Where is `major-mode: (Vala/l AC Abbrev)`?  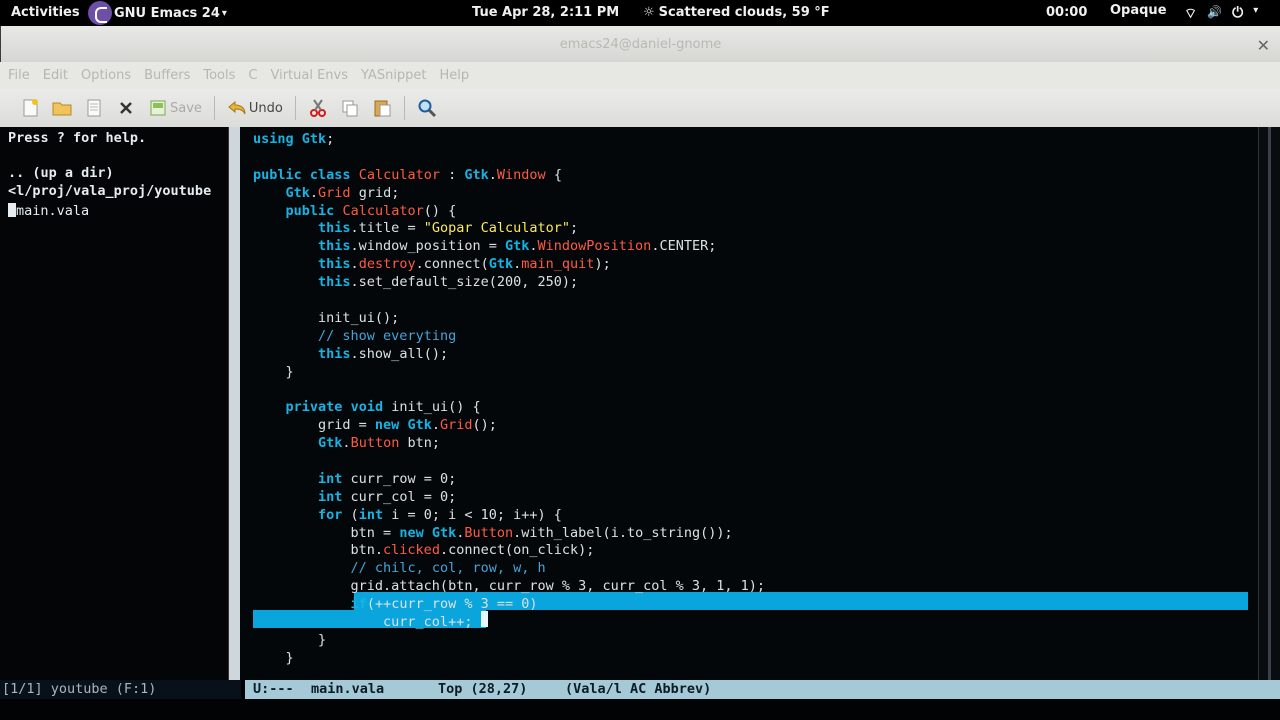
major-mode: (Vala/l AC Abbrev) is located at coordinates (638, 689).